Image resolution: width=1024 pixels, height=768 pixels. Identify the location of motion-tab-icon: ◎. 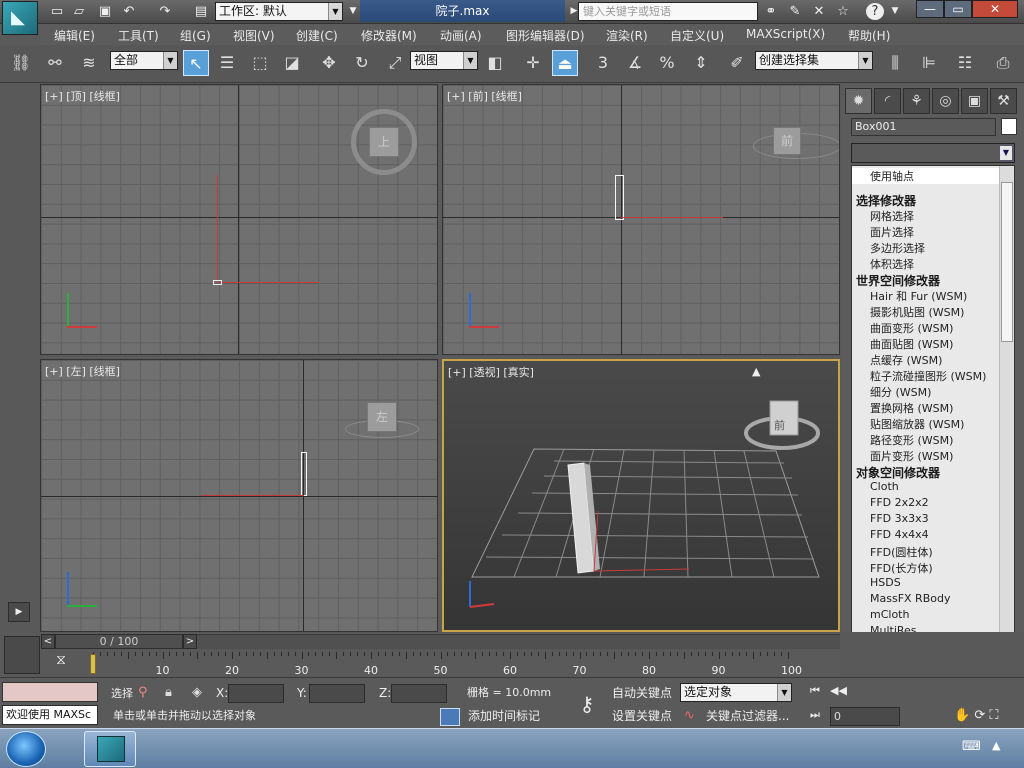
(945, 101).